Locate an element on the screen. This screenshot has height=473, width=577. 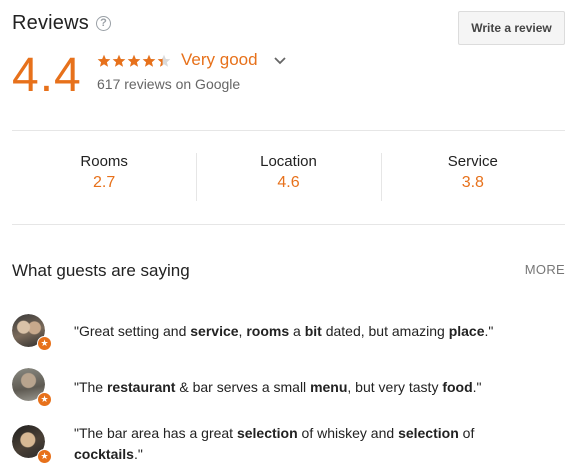
category-location: Location 4.6 is located at coordinates (288, 178).